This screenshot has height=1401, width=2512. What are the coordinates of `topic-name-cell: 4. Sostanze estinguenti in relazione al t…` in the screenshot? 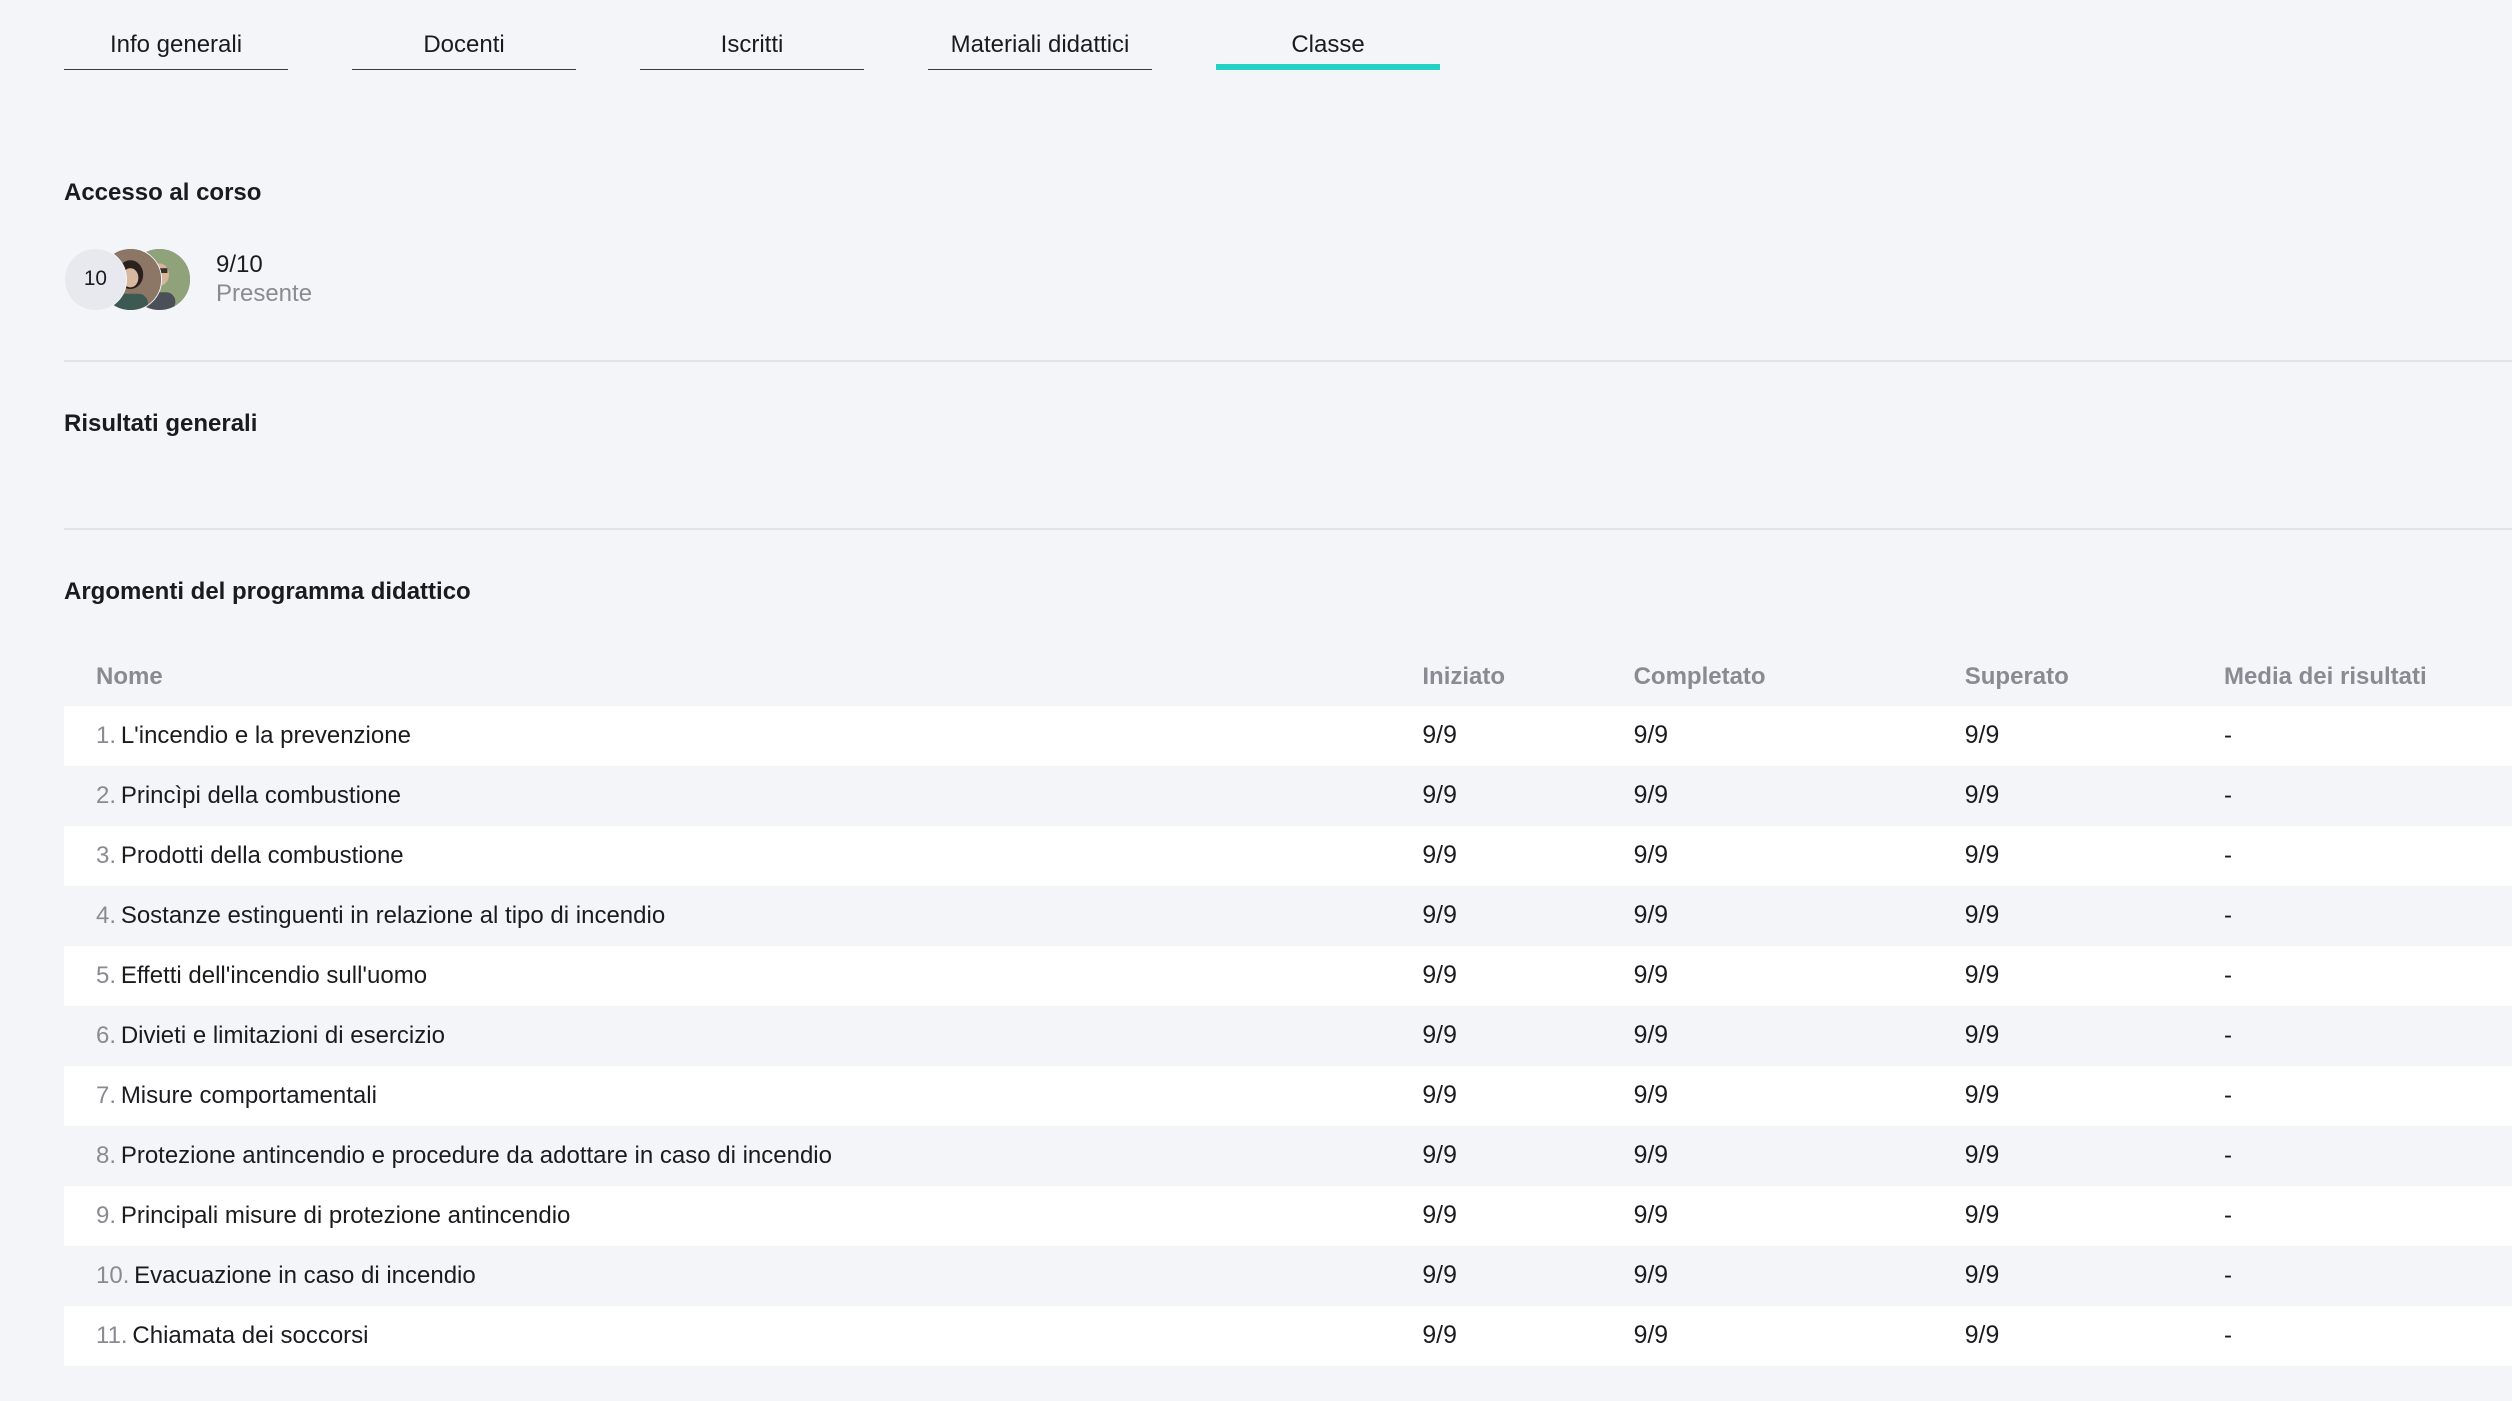 It's located at (743, 916).